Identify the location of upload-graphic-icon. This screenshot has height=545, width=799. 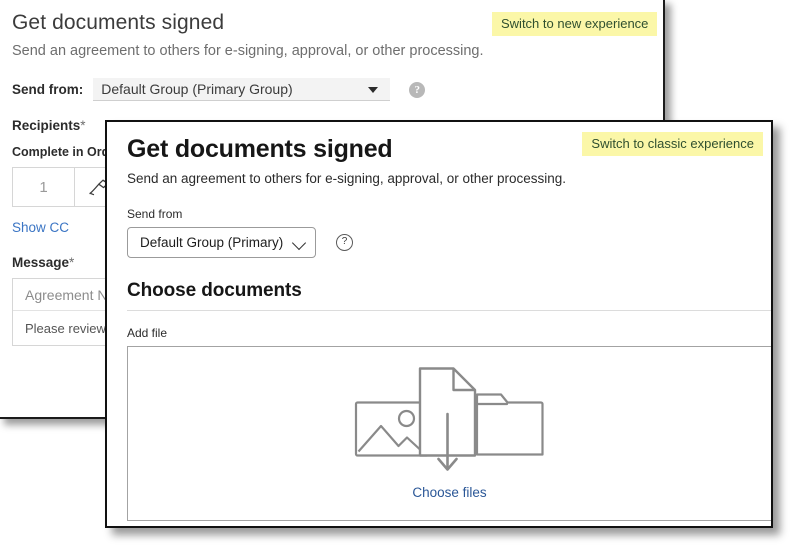
(449, 419).